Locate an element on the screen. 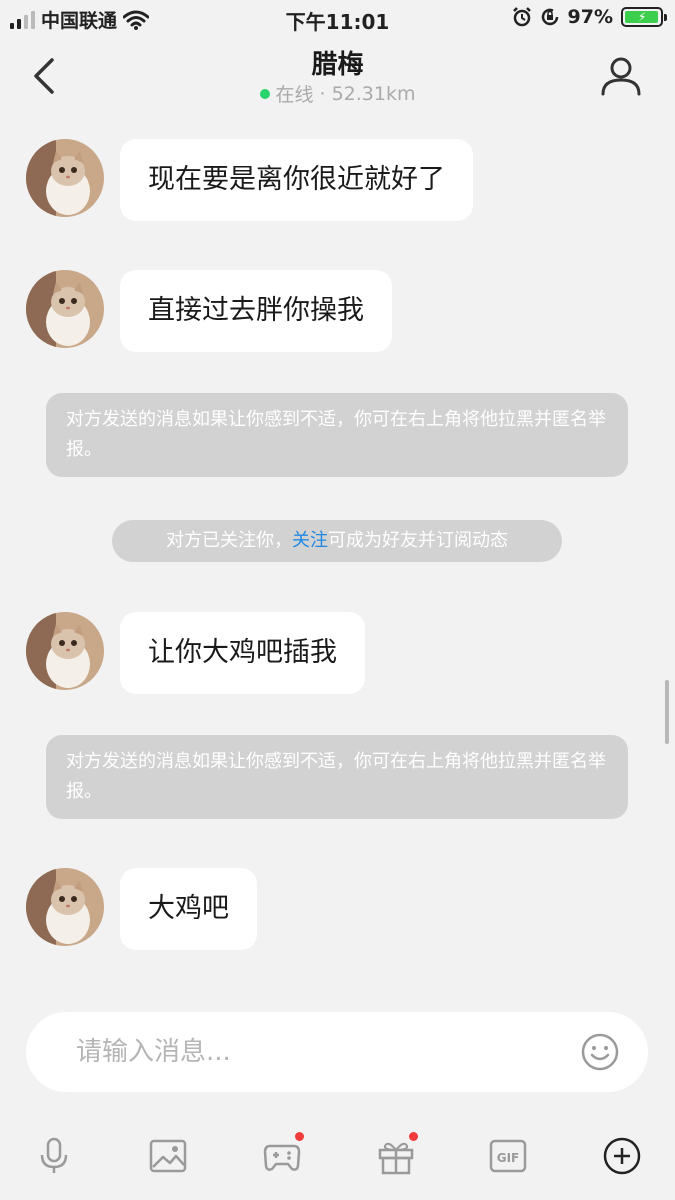 The image size is (675, 1200). battery-percent: 97% is located at coordinates (590, 17).